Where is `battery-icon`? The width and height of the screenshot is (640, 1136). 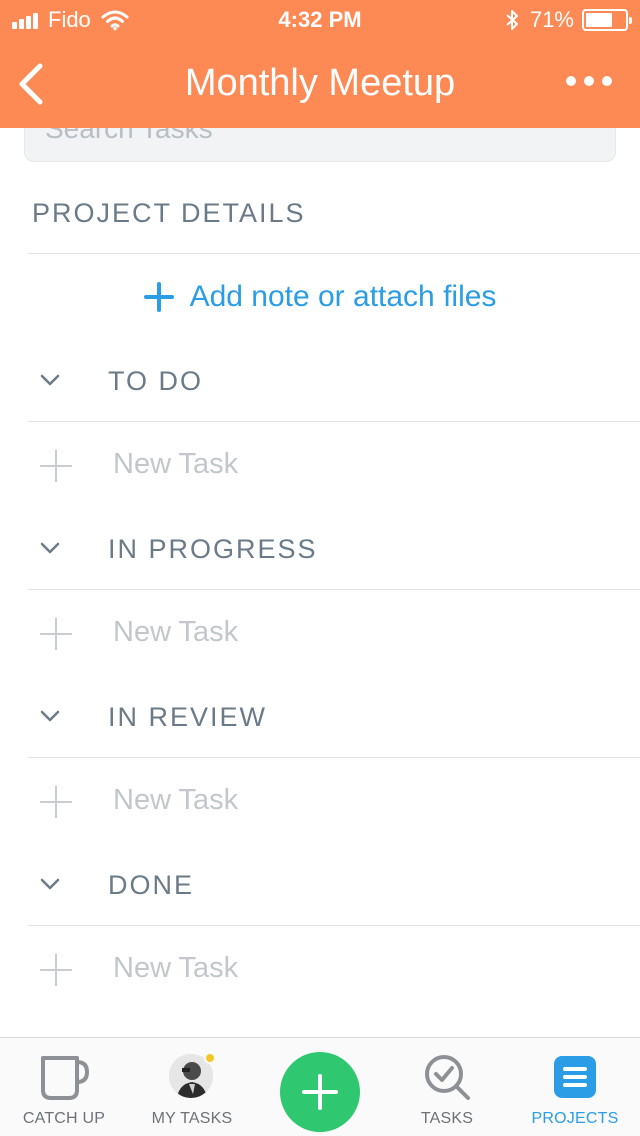
battery-icon is located at coordinates (607, 20).